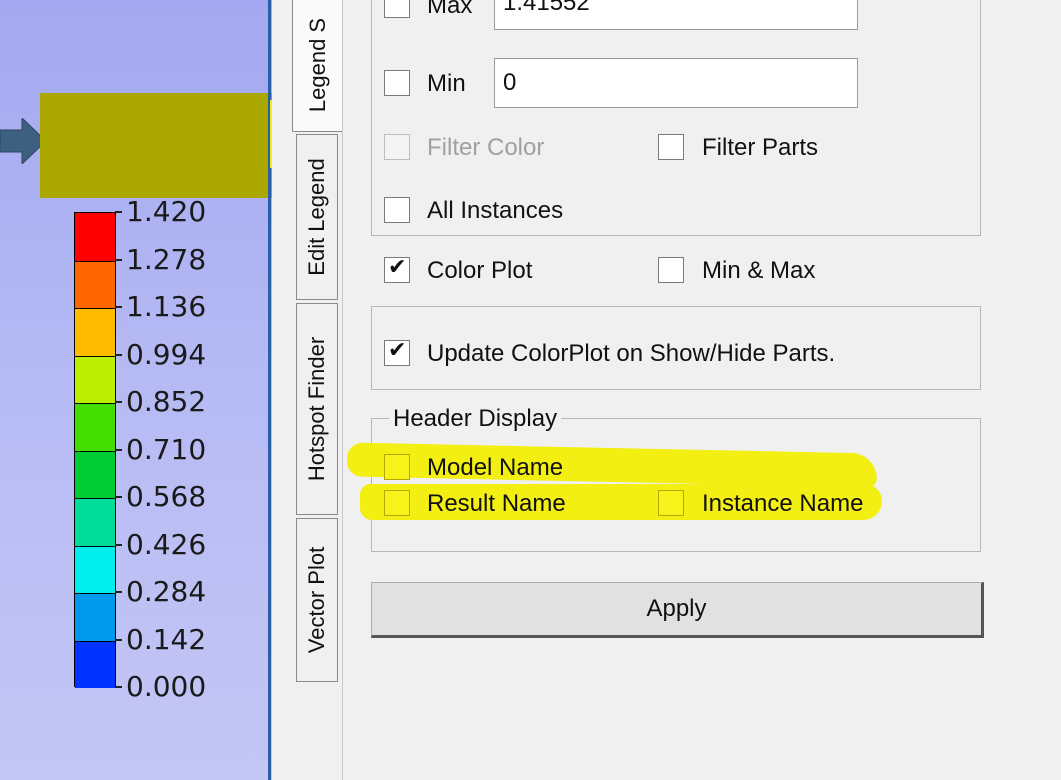 The width and height of the screenshot is (1061, 780). I want to click on tab-vector-plot: Vector Plot, so click(317, 600).